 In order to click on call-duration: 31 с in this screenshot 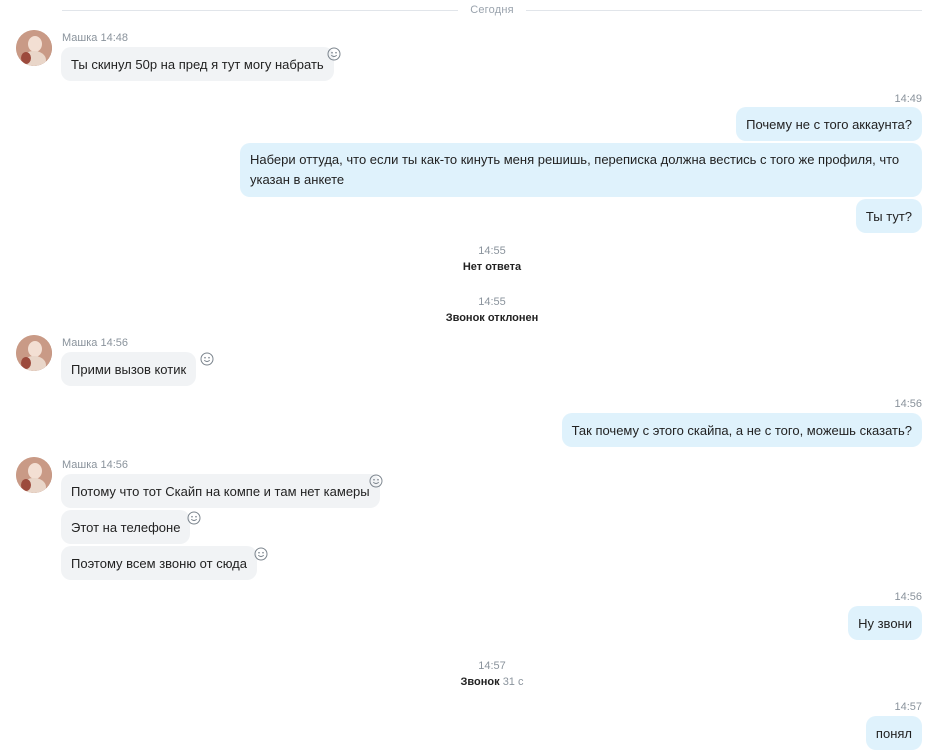, I will do `click(513, 682)`.